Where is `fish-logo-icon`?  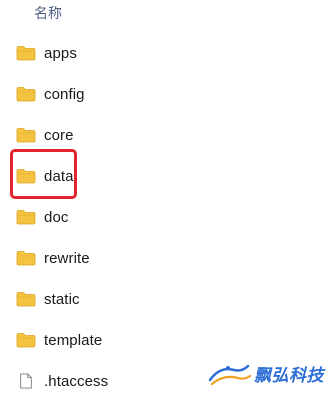
fish-logo-icon is located at coordinates (230, 375).